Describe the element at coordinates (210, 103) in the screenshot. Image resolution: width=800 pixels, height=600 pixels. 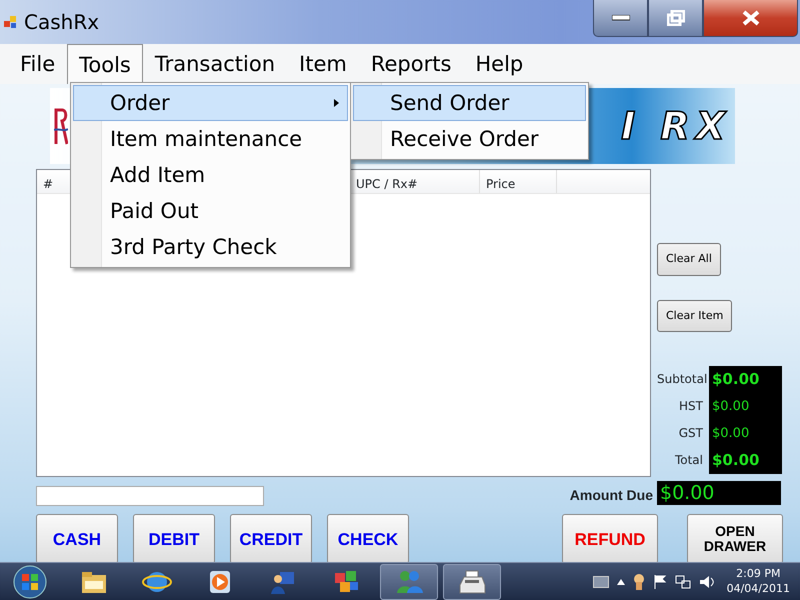
I see `menu-entry: Order` at that location.